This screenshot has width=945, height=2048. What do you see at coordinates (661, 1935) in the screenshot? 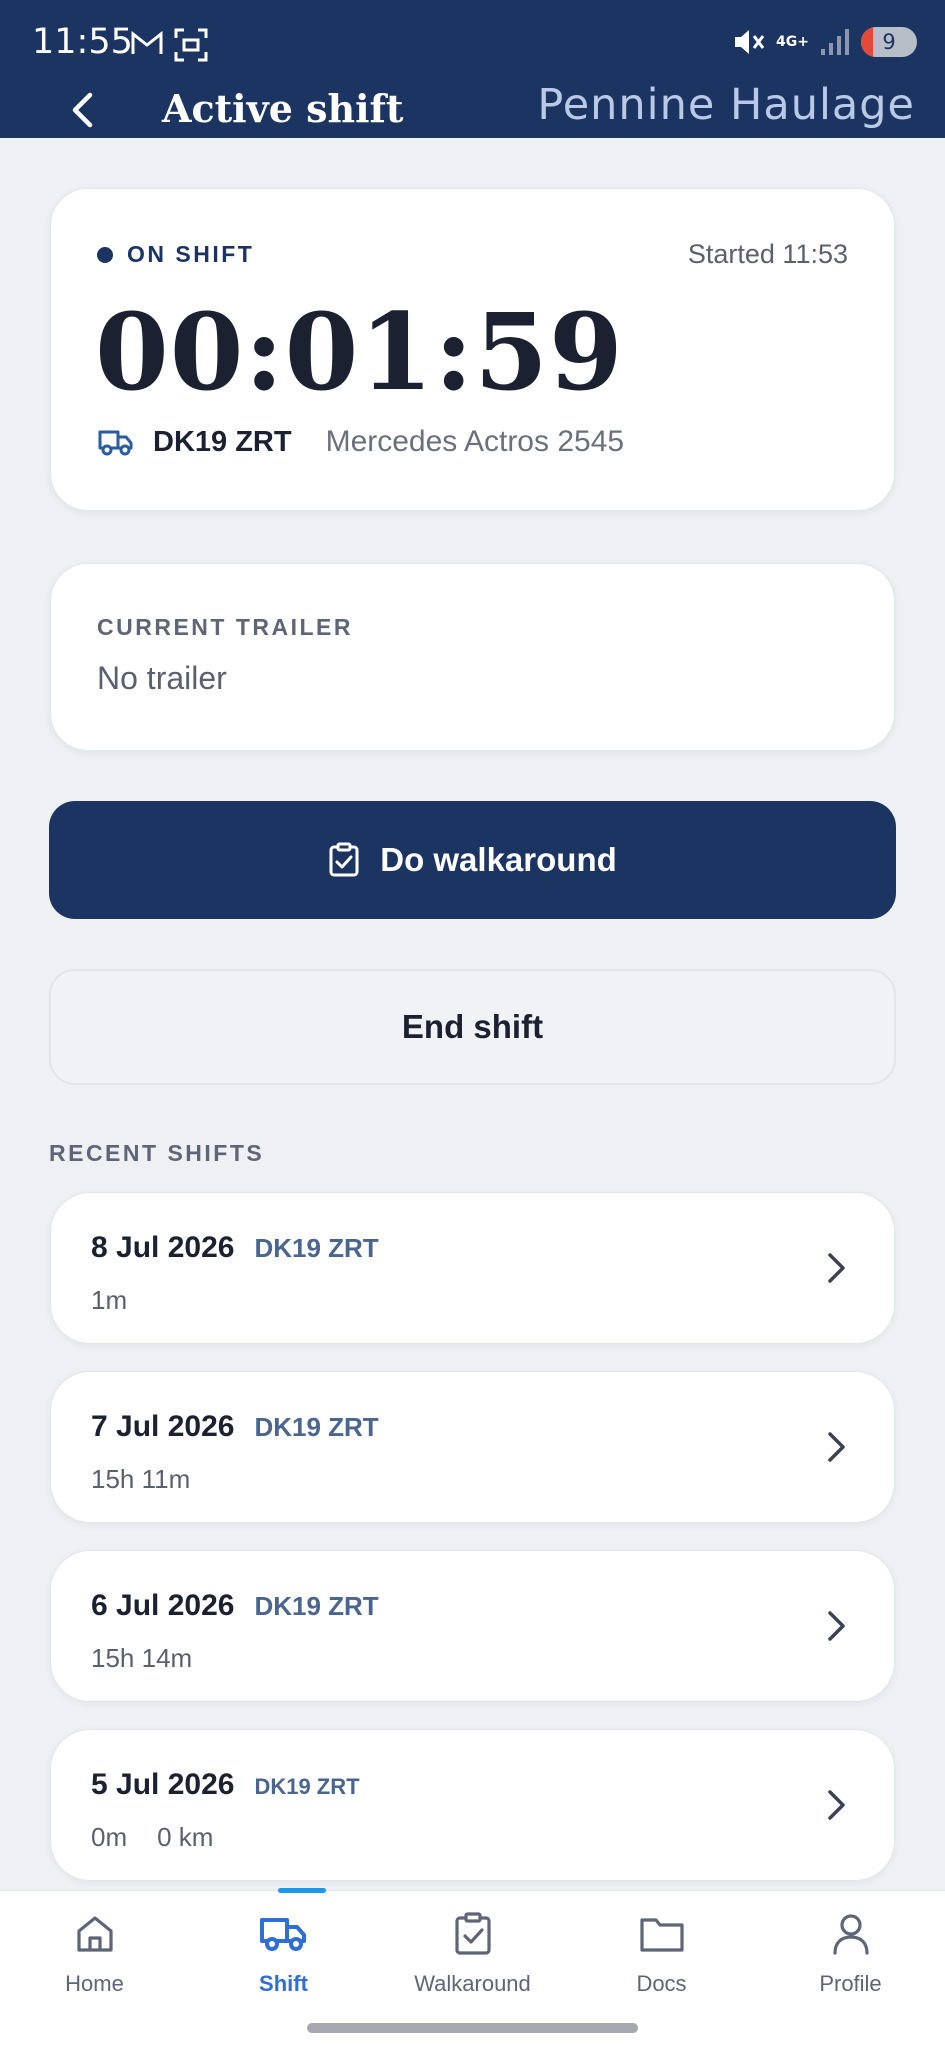
I see `folder-icon` at bounding box center [661, 1935].